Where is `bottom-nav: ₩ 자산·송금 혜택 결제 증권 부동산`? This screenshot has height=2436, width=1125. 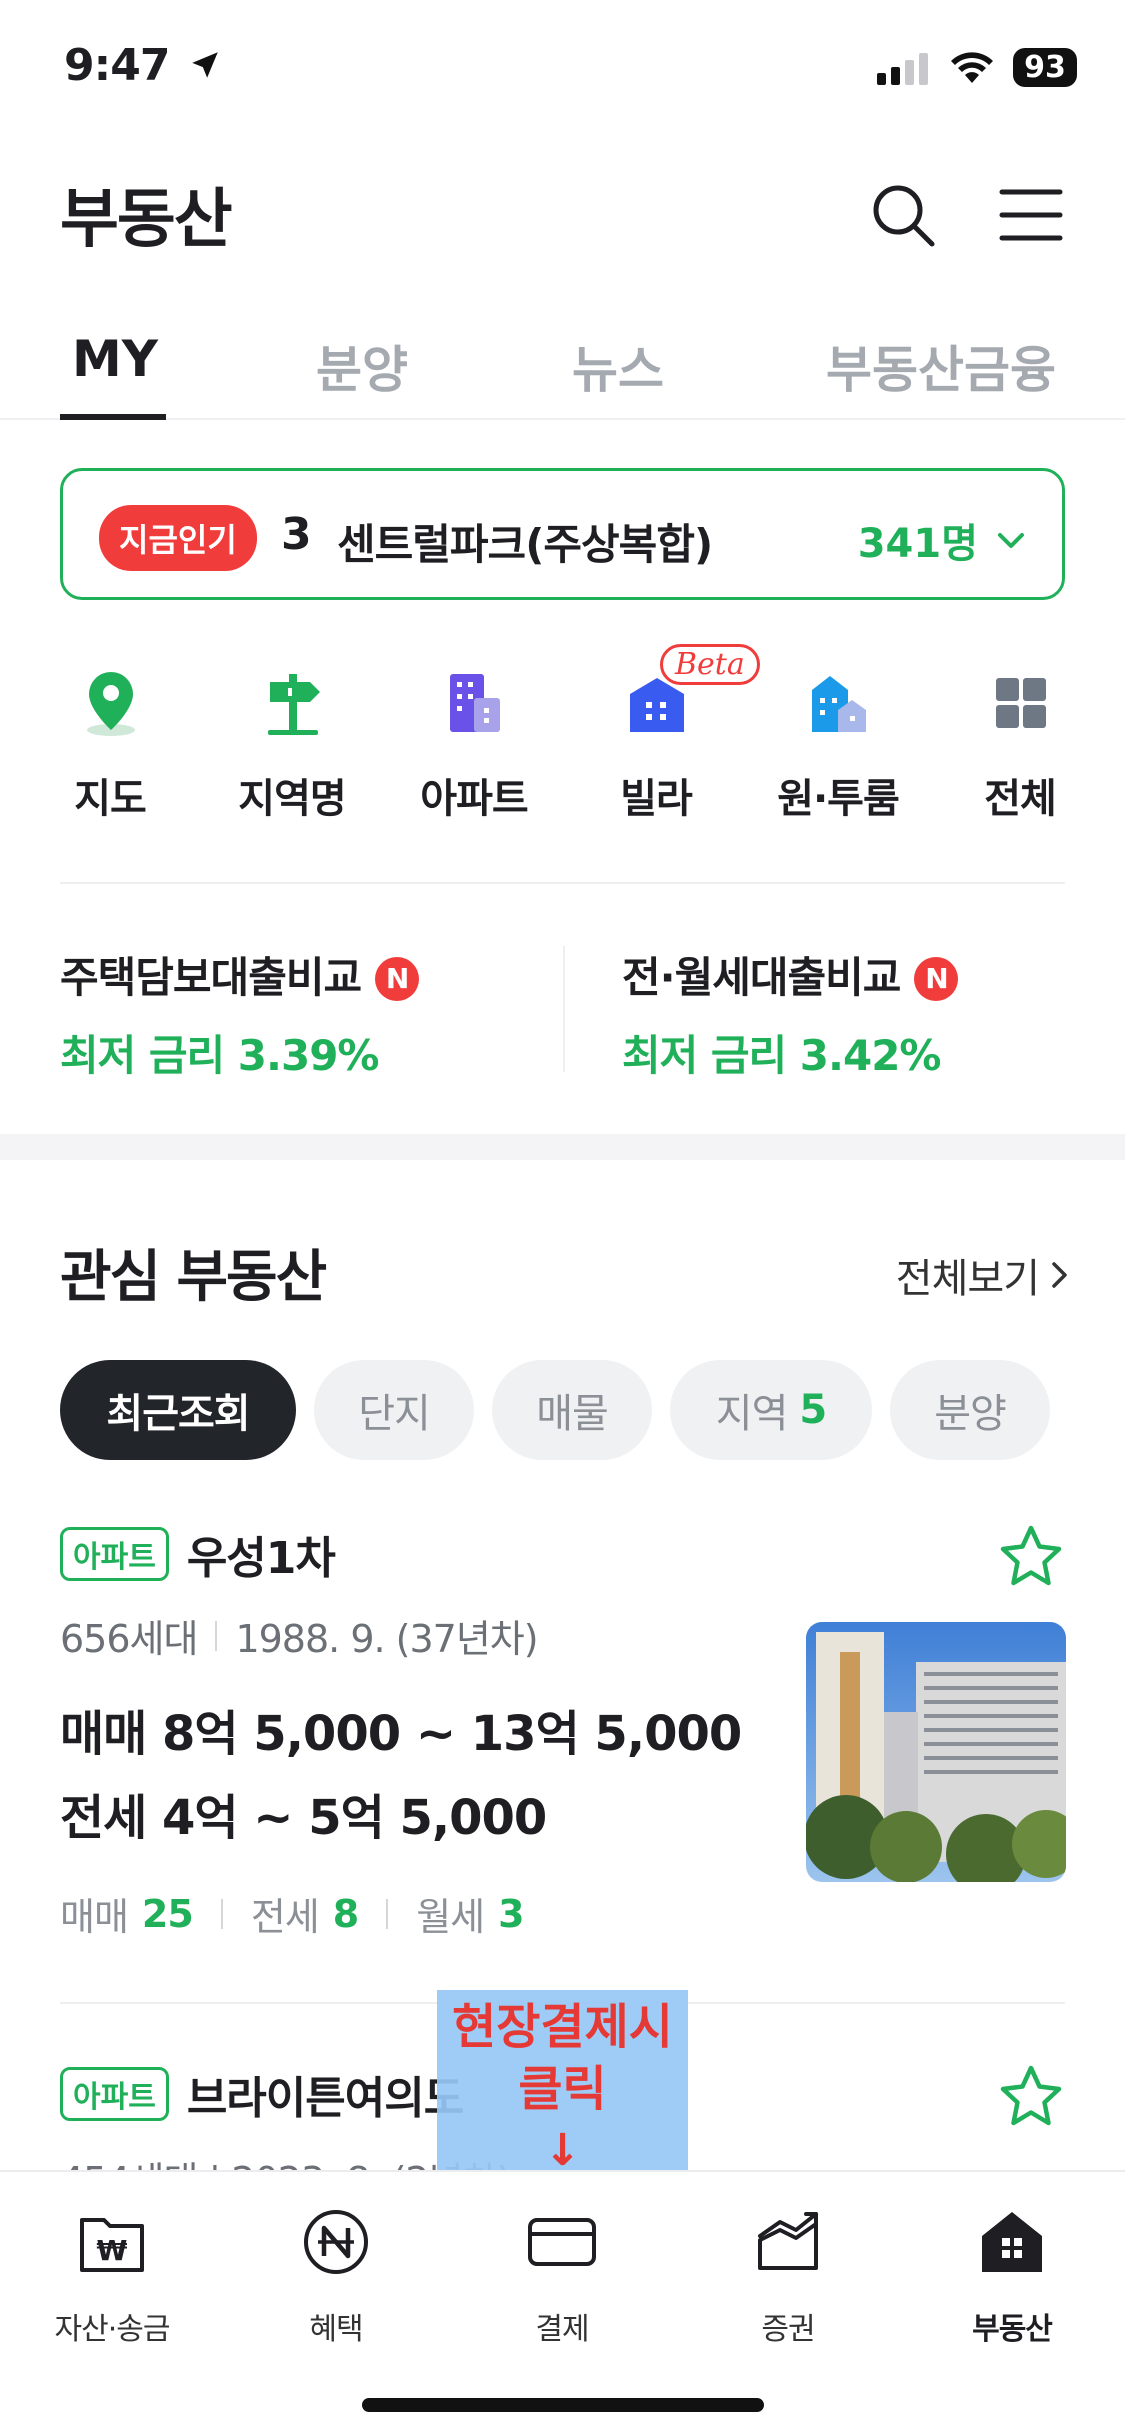 bottom-nav: ₩ 자산·송금 혜택 결제 증권 부동산 is located at coordinates (562, 2303).